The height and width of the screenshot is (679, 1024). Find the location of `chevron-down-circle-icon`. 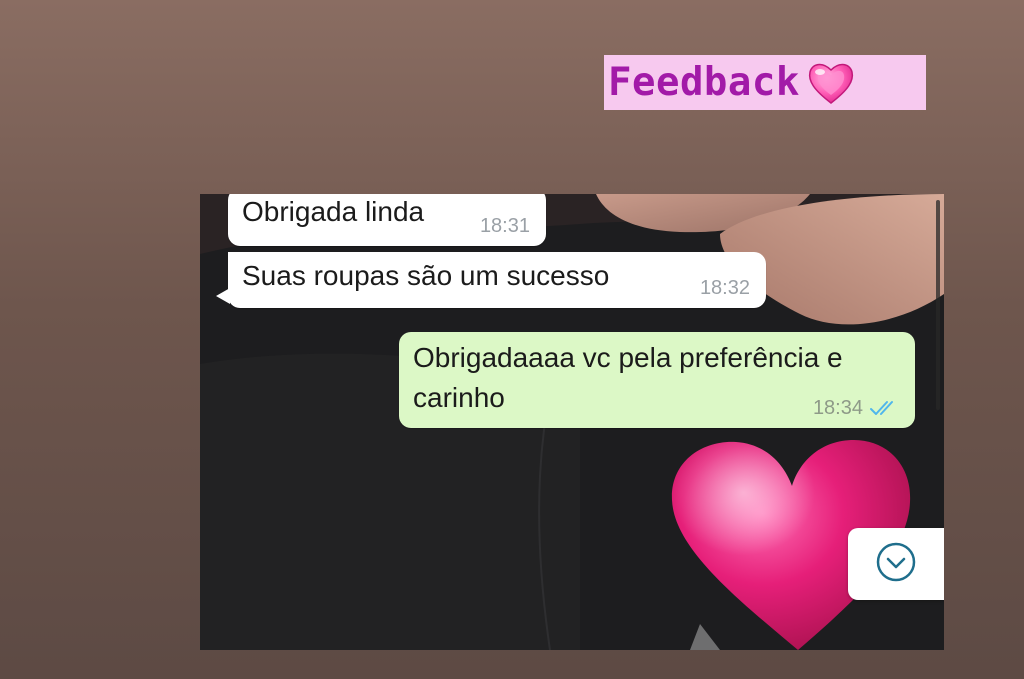

chevron-down-circle-icon is located at coordinates (896, 564).